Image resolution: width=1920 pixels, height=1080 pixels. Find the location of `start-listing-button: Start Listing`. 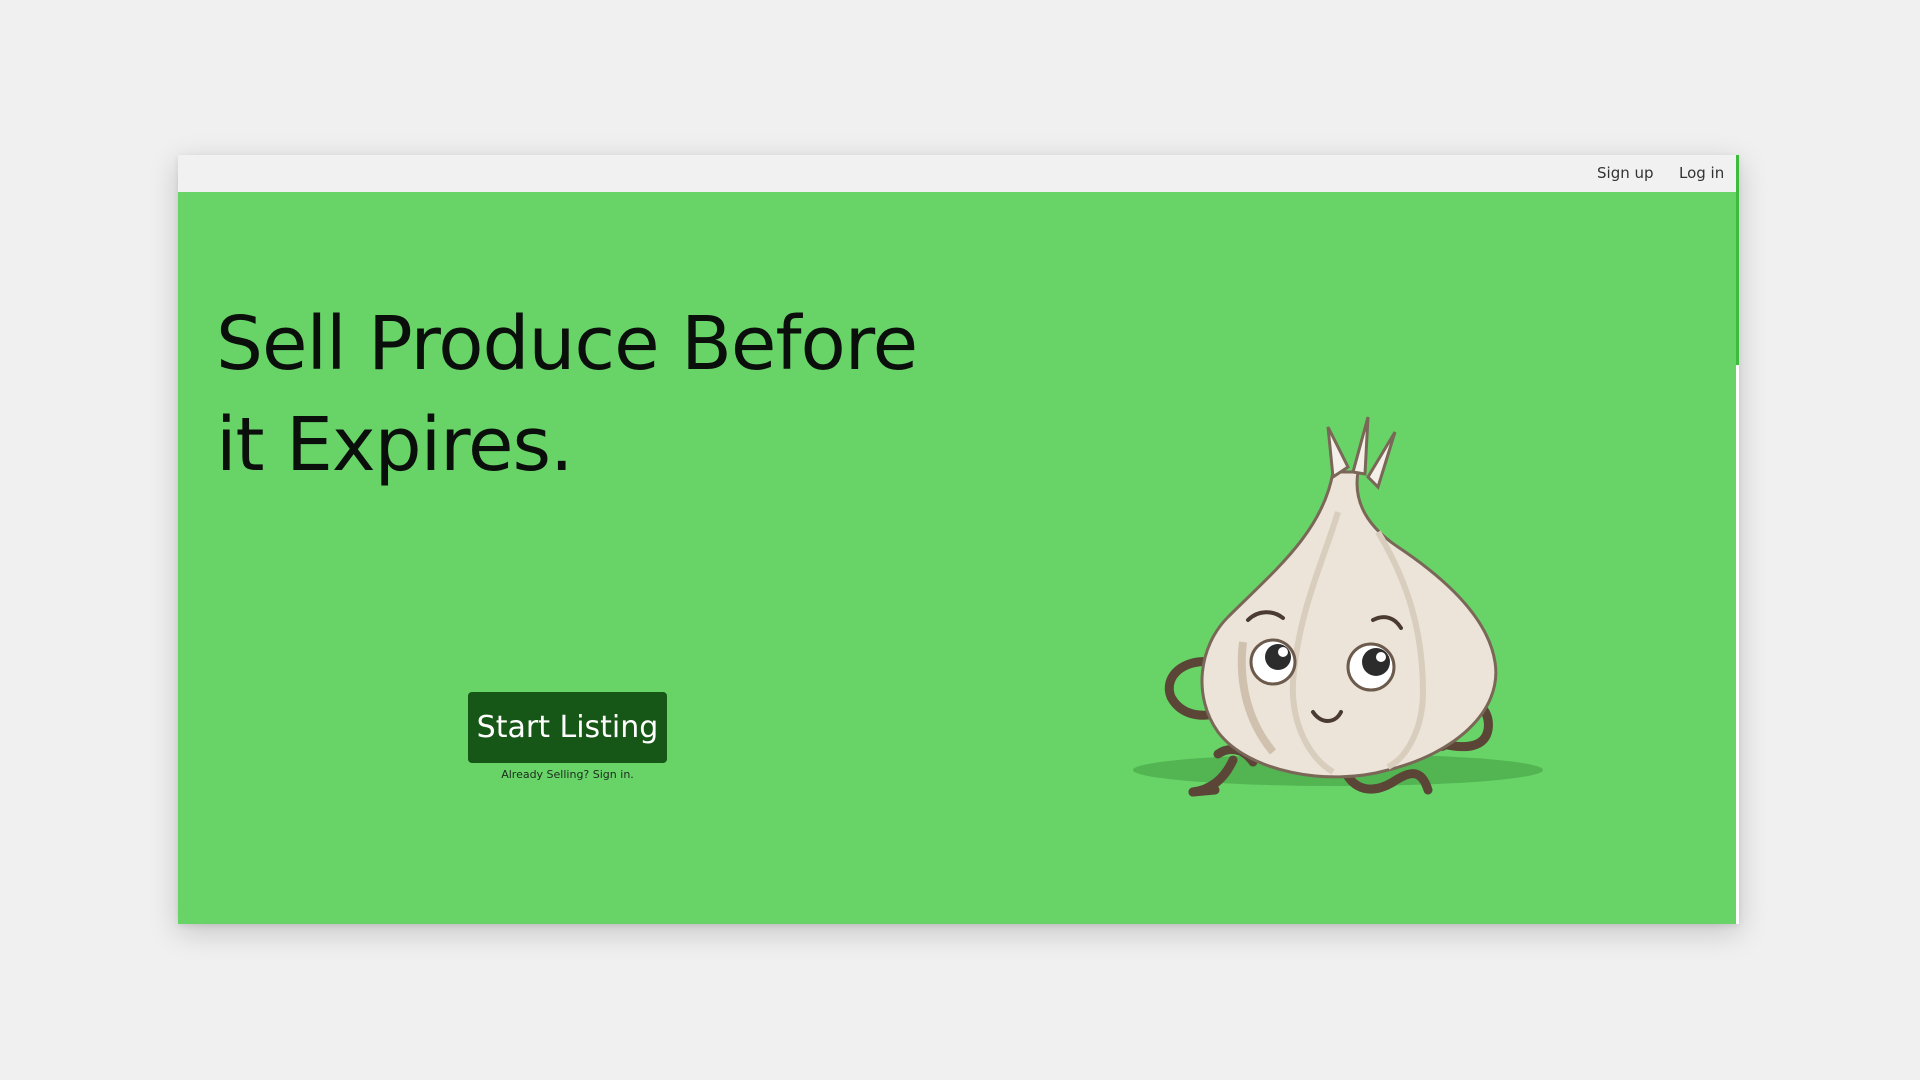

start-listing-button: Start Listing is located at coordinates (567, 727).